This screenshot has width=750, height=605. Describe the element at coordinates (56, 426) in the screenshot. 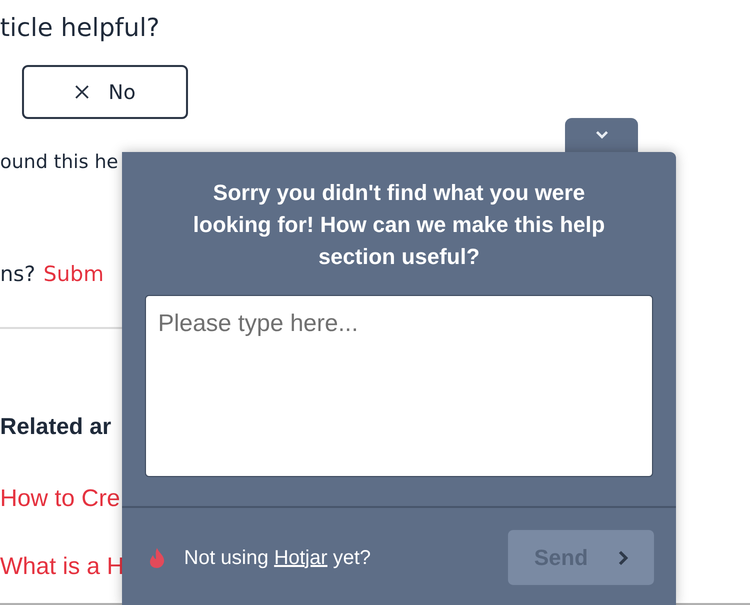

I see `related-heading: Related ar` at that location.